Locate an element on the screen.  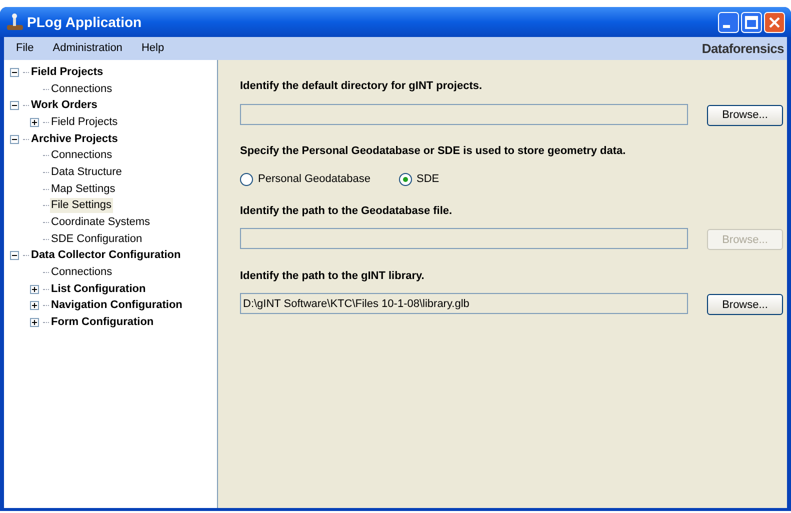
maximize-icon is located at coordinates (751, 22).